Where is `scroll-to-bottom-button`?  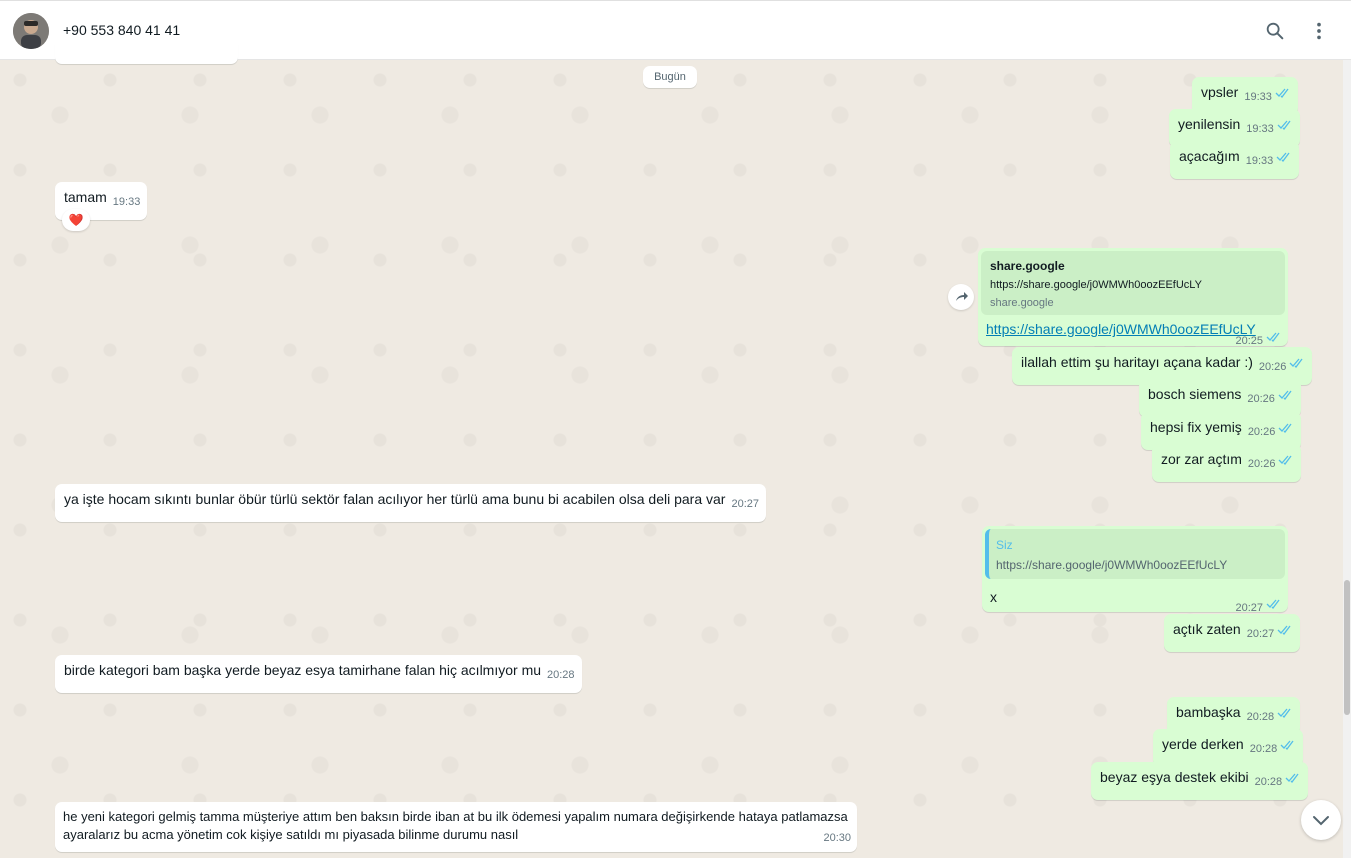 scroll-to-bottom-button is located at coordinates (1321, 820).